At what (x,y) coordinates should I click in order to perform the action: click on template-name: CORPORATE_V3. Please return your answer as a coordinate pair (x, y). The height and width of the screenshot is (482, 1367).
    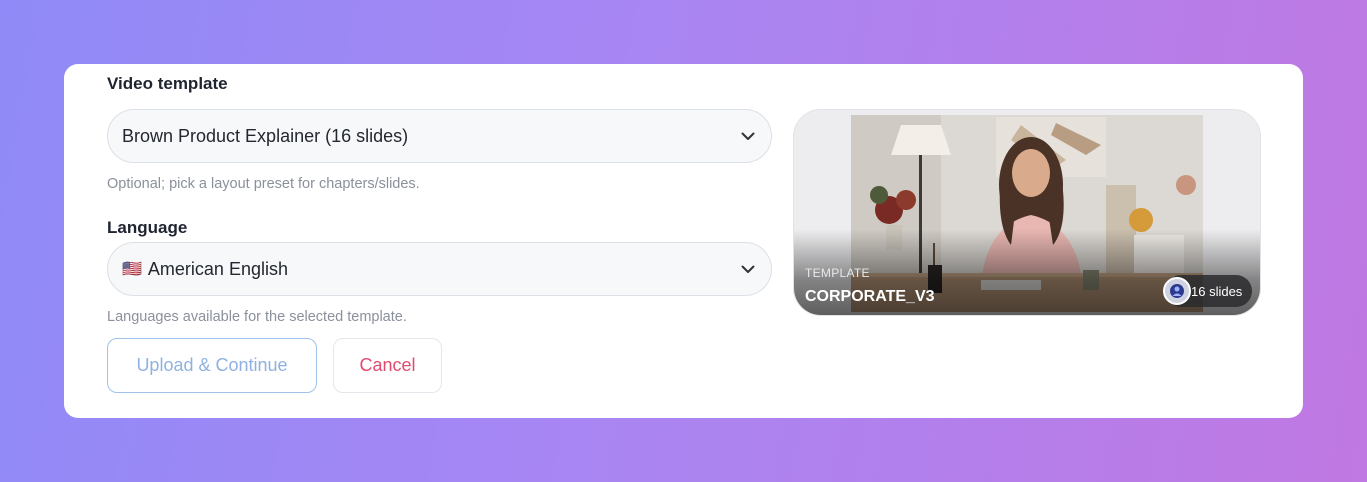
    Looking at the image, I should click on (870, 296).